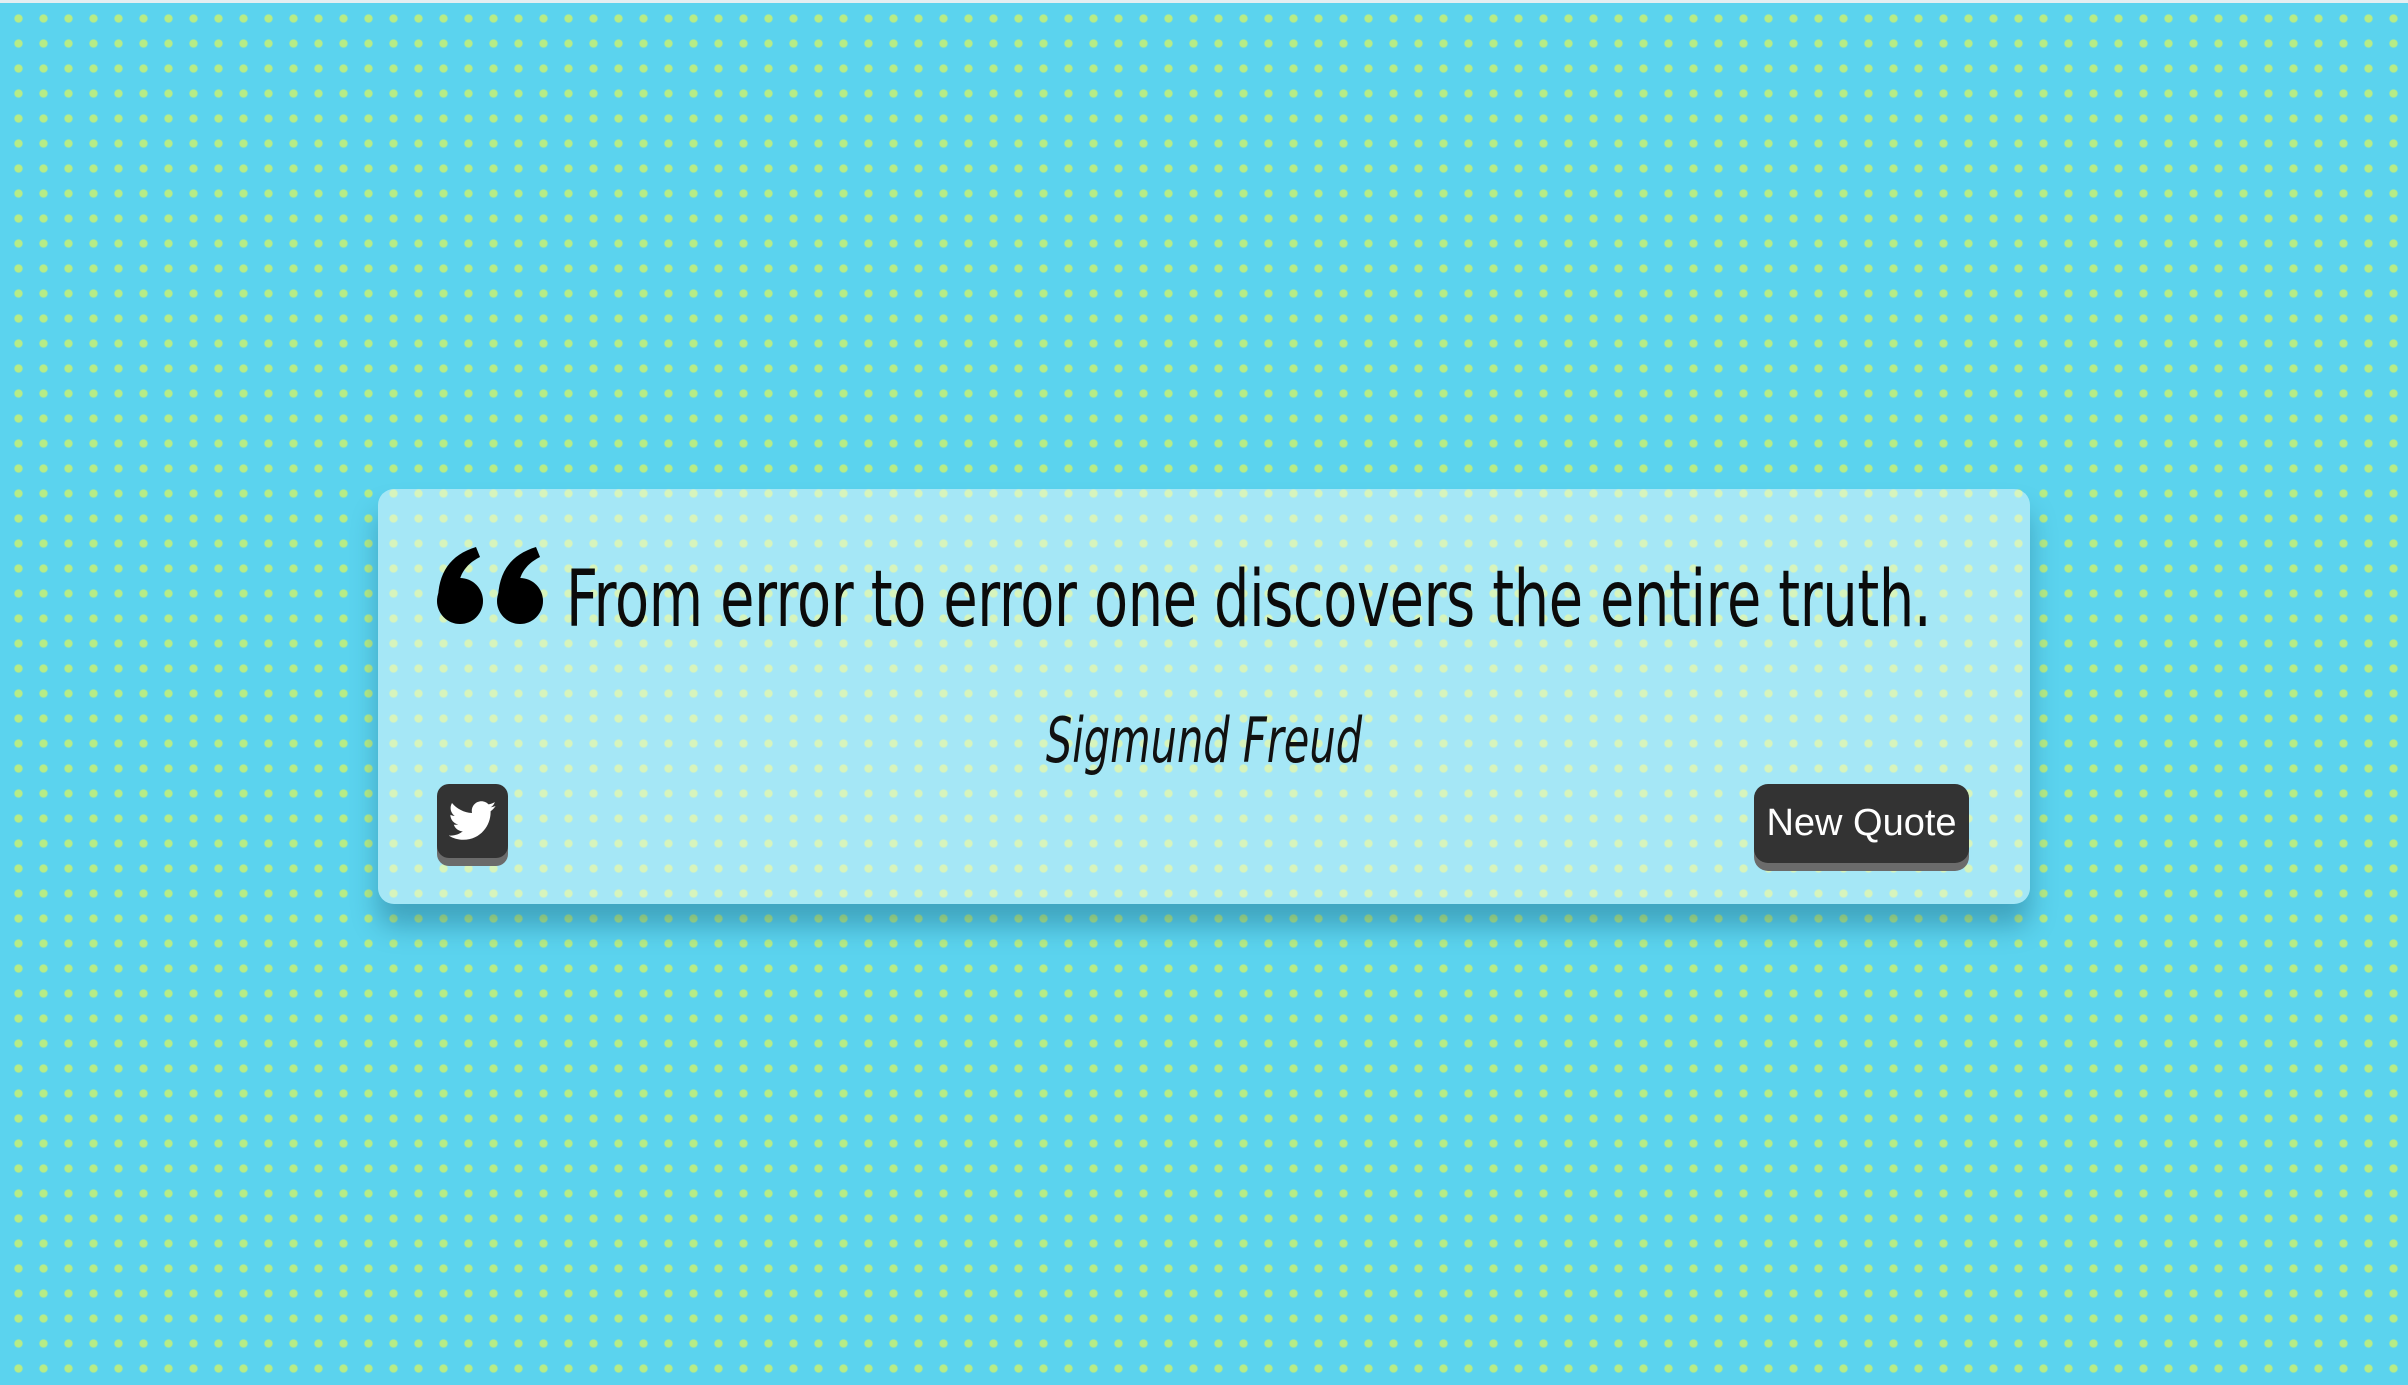  I want to click on tweet-quote-button, so click(472, 821).